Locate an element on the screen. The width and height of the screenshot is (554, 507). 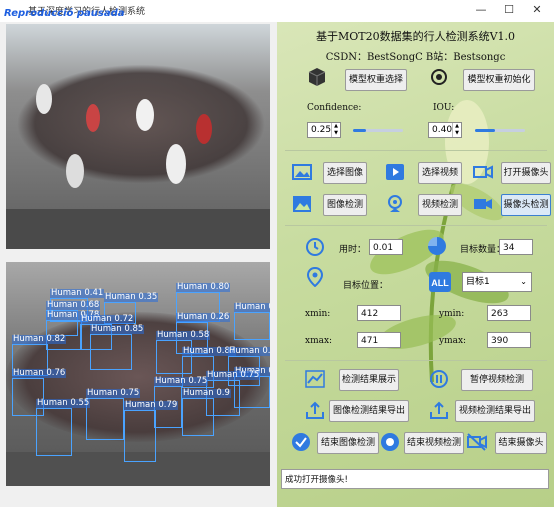
camera-outline-icon is located at coordinates (483, 172).